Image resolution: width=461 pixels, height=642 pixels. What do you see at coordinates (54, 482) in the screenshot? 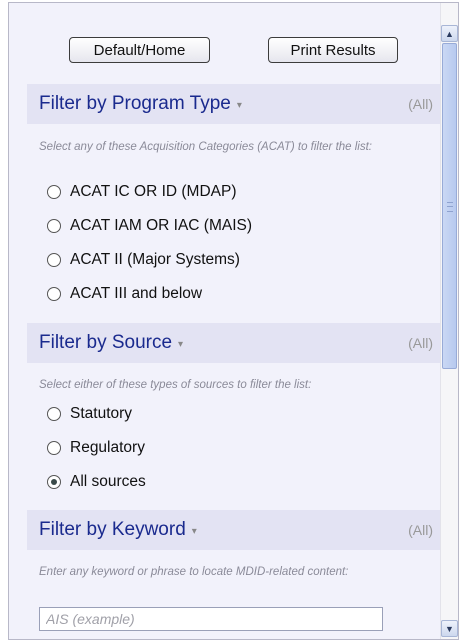
I see `radio-checked-icon` at bounding box center [54, 482].